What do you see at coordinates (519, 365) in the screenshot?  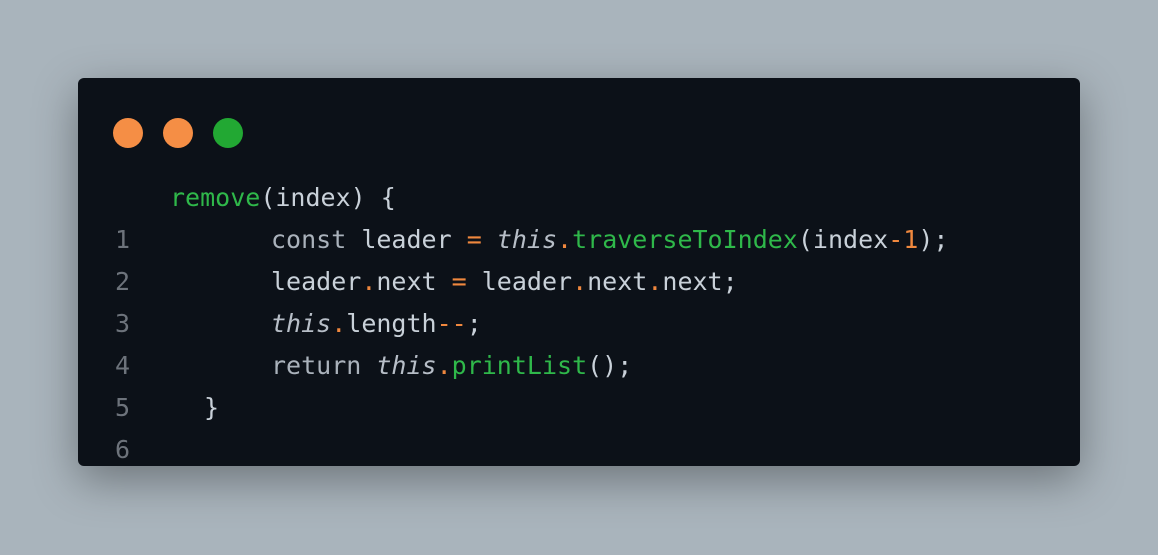 I see `function-token: printList` at bounding box center [519, 365].